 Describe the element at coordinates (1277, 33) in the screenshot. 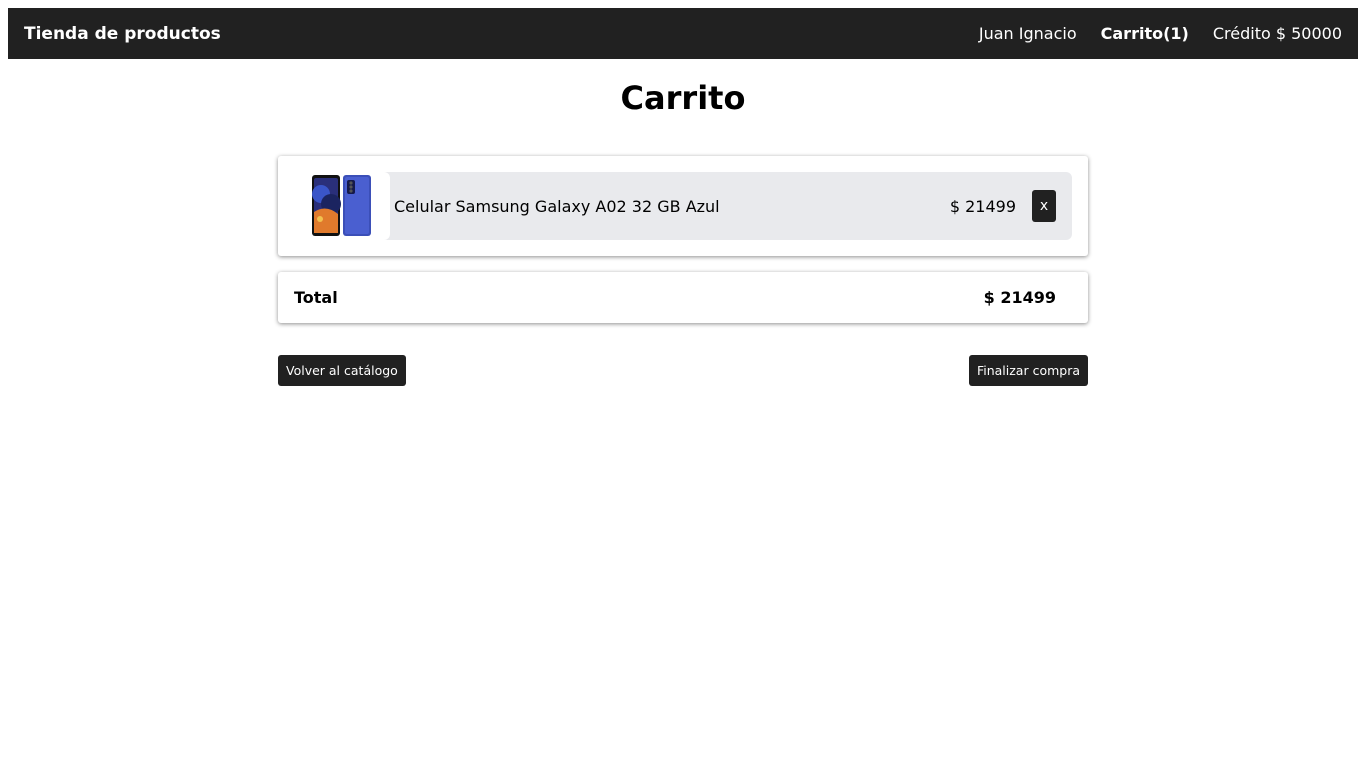

I see `credit-display: Crédito $ 50000` at that location.